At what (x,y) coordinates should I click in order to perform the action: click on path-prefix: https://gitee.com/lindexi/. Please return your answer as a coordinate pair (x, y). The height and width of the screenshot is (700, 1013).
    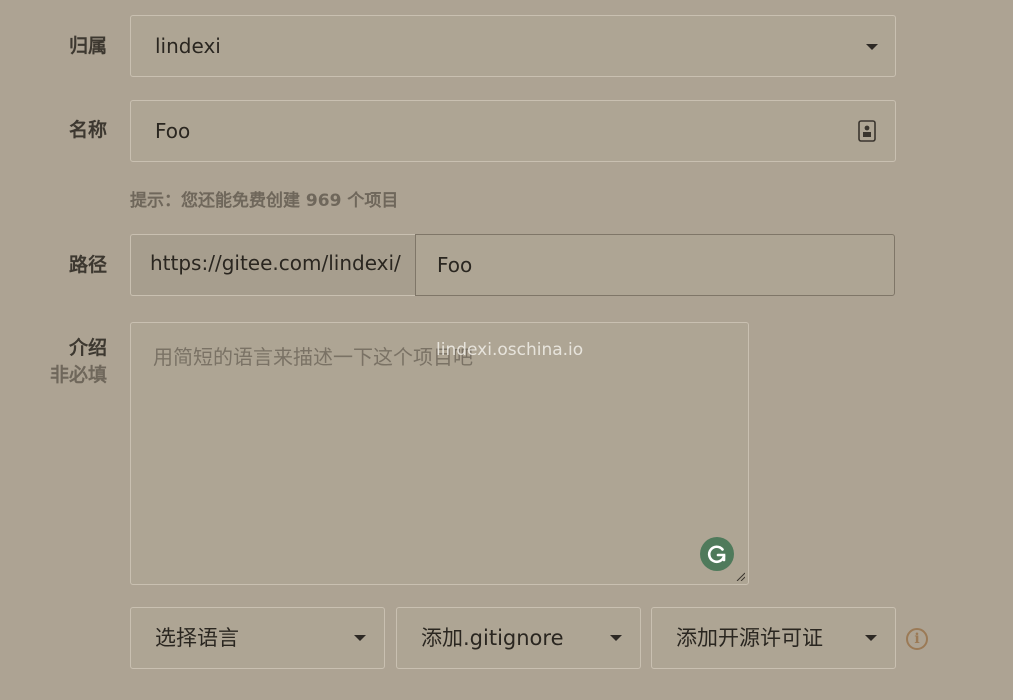
    Looking at the image, I should click on (273, 265).